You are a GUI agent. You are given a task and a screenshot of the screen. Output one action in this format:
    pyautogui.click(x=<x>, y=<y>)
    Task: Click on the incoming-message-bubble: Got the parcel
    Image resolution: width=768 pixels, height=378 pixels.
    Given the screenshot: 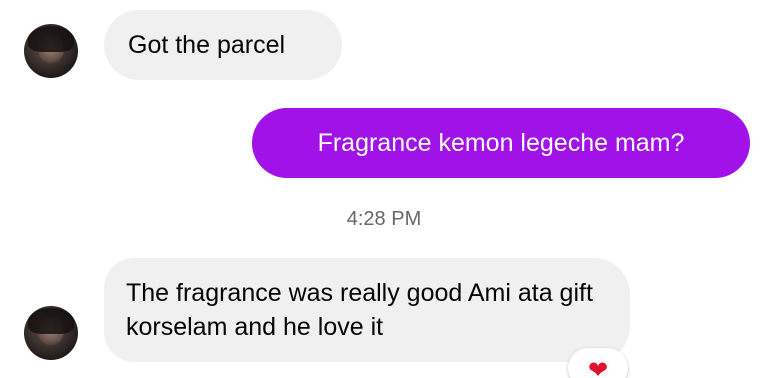 What is the action you would take?
    pyautogui.click(x=223, y=45)
    